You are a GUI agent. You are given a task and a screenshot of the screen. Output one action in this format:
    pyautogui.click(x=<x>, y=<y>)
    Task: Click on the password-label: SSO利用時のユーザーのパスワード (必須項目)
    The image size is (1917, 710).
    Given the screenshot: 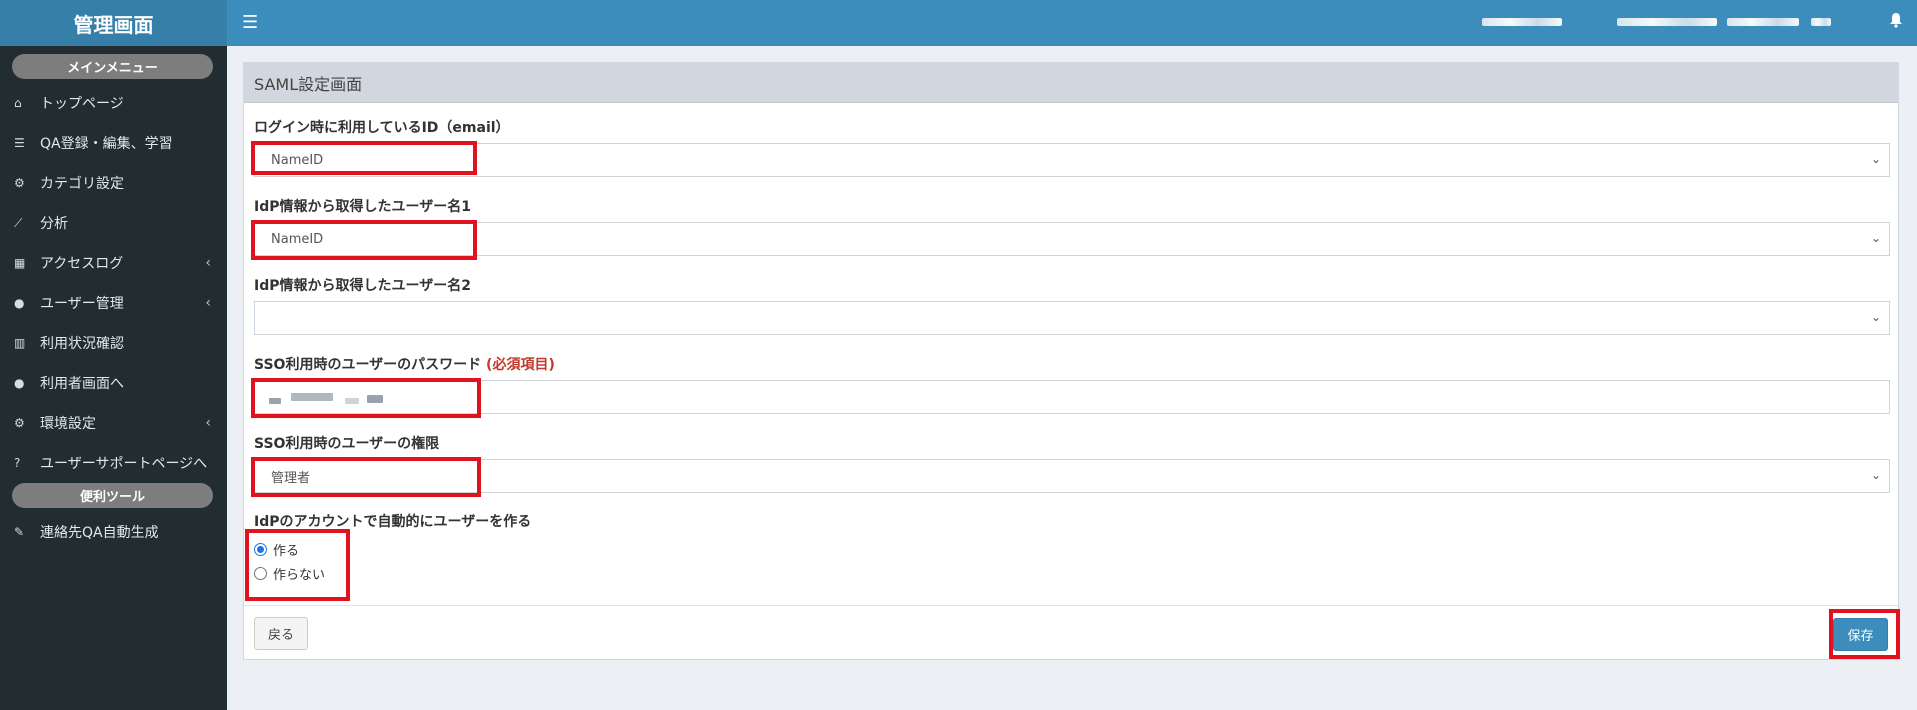 What is the action you would take?
    pyautogui.click(x=1072, y=364)
    